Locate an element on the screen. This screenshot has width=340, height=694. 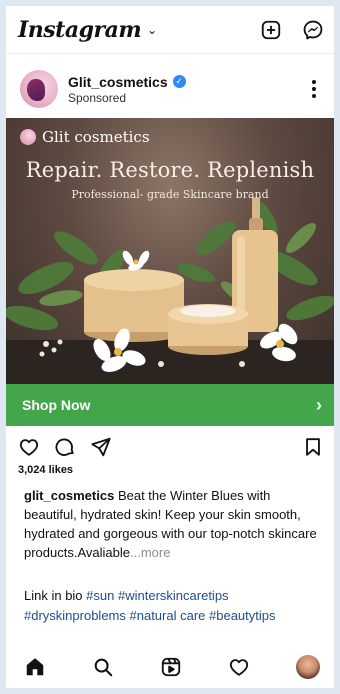
username-row: Glit_cosmetics ✓ is located at coordinates (127, 82).